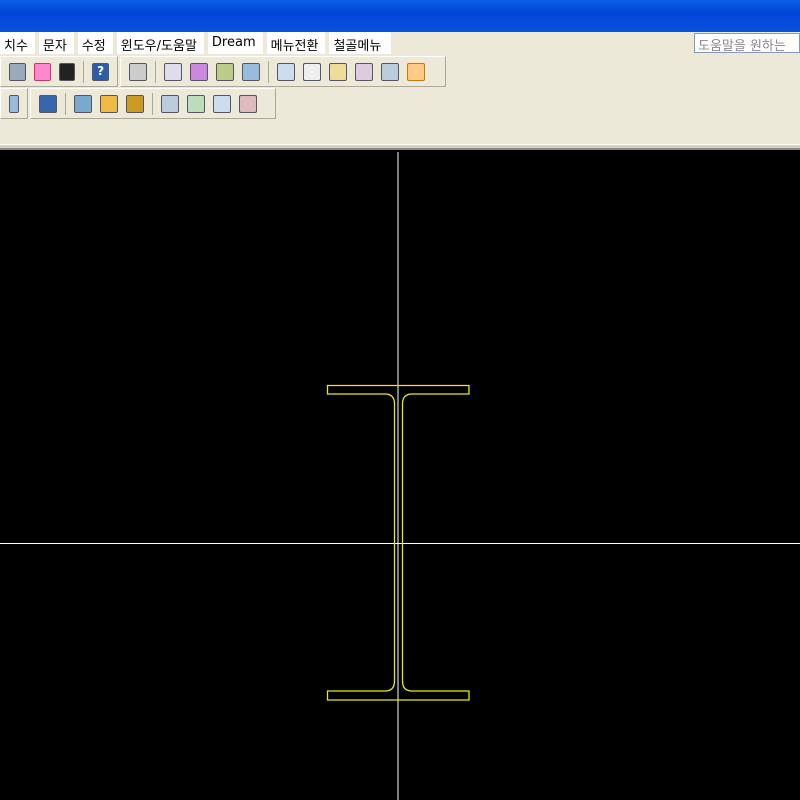 This screenshot has height=800, width=800. I want to click on help-icon: ?, so click(100, 71).